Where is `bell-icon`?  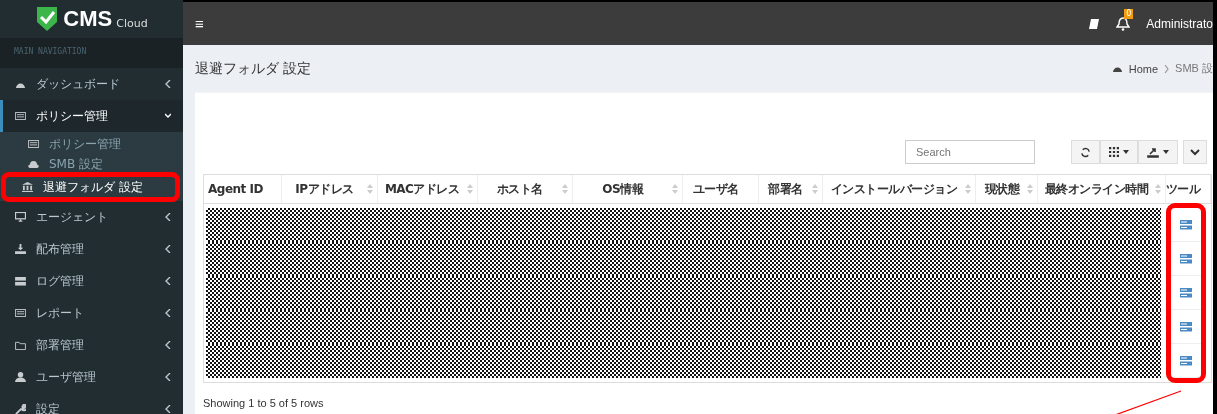 bell-icon is located at coordinates (1123, 23).